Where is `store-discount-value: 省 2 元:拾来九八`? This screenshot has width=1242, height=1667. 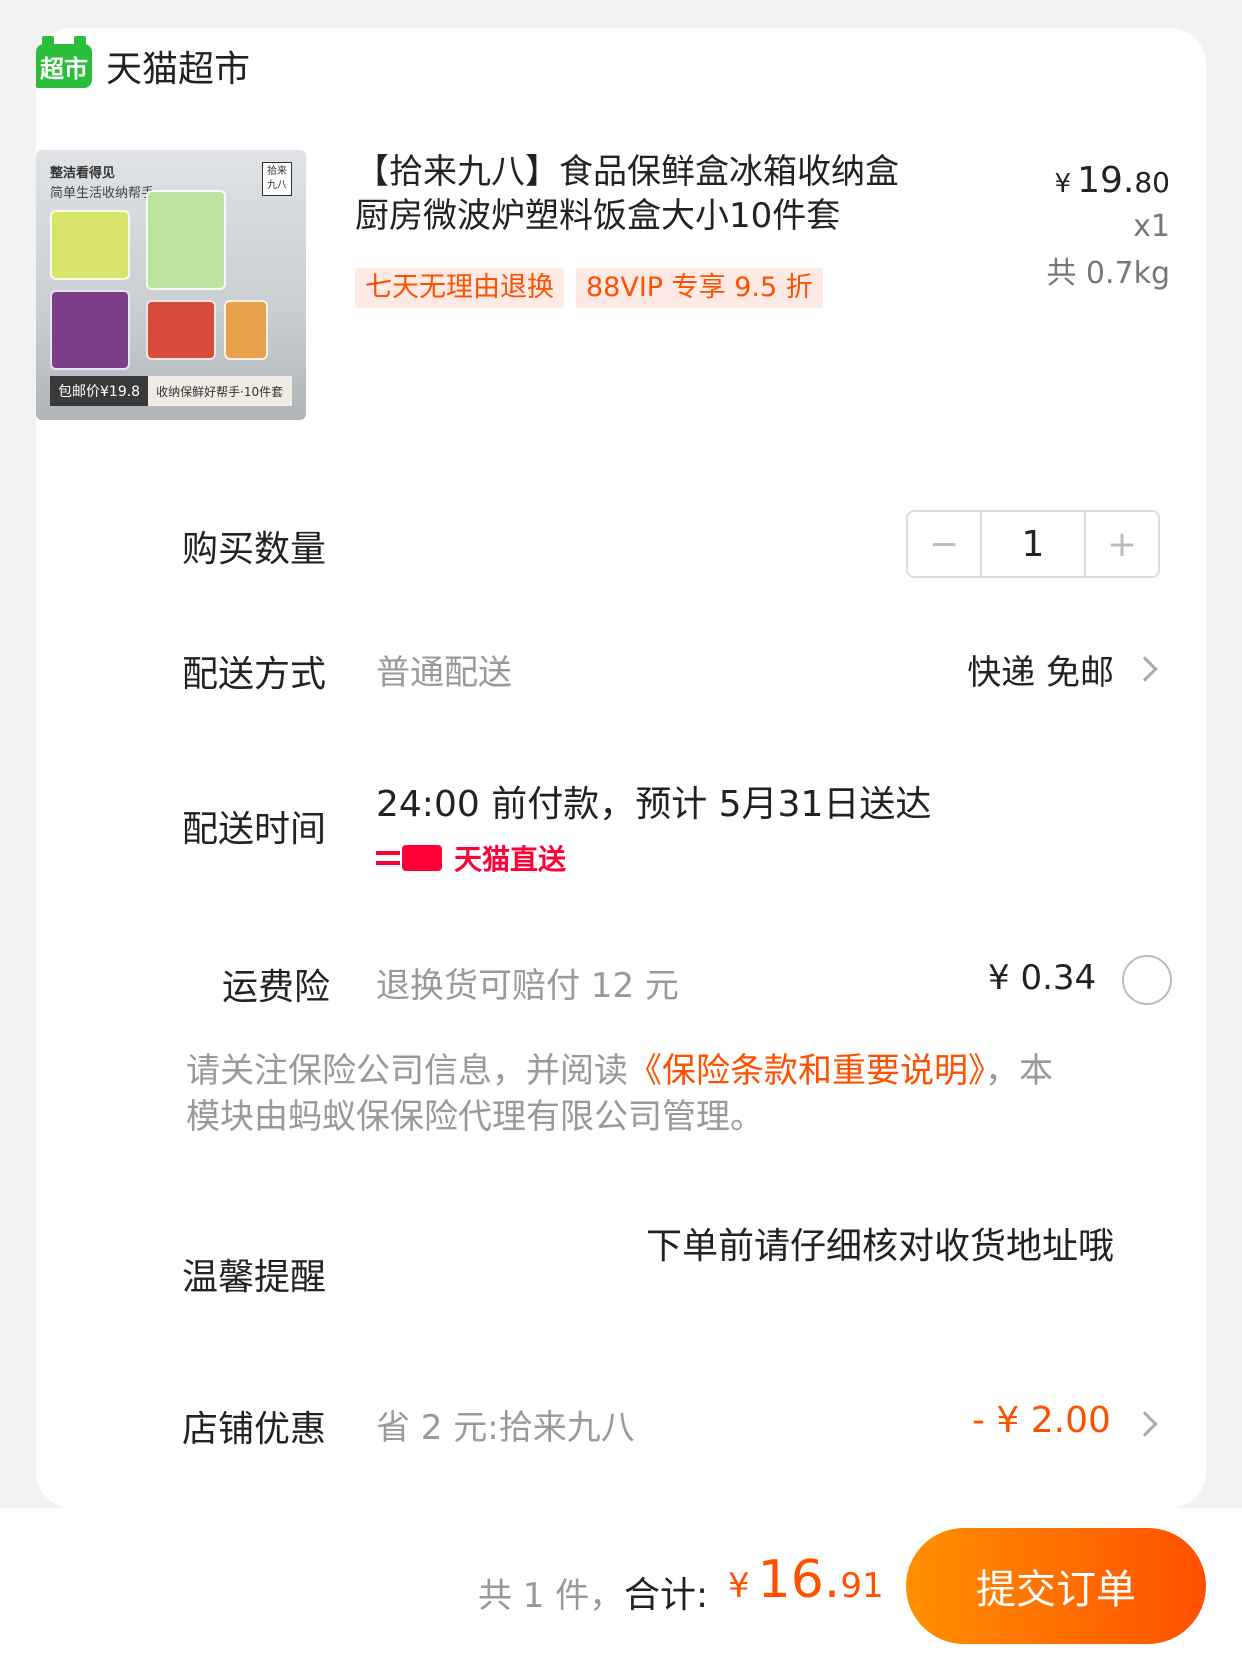 store-discount-value: 省 2 元:拾来九八 is located at coordinates (505, 1424).